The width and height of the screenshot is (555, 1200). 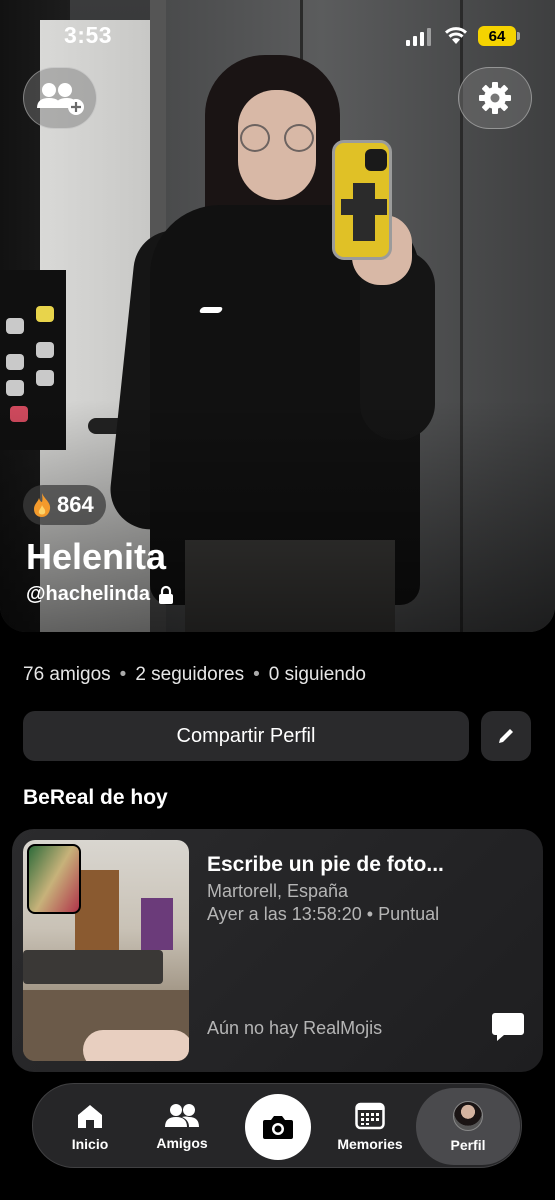 What do you see at coordinates (189, 675) in the screenshot?
I see `followers-count: 2 seguidores` at bounding box center [189, 675].